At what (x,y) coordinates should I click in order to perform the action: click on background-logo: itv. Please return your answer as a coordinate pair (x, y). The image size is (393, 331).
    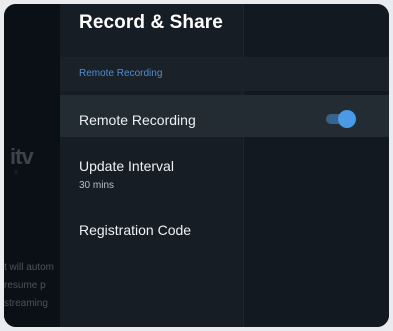
    Looking at the image, I should click on (22, 156).